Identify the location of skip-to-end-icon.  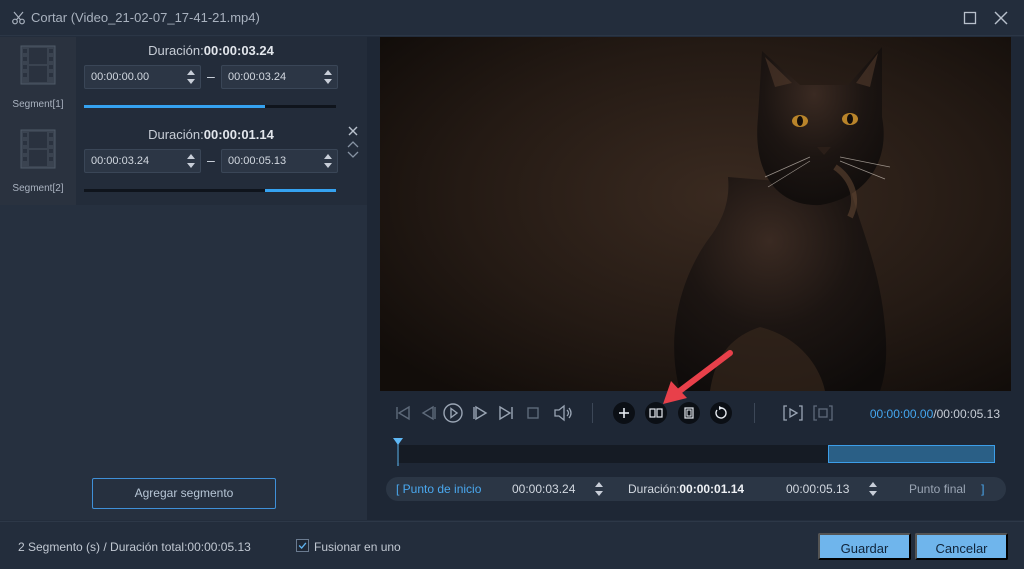
(507, 413).